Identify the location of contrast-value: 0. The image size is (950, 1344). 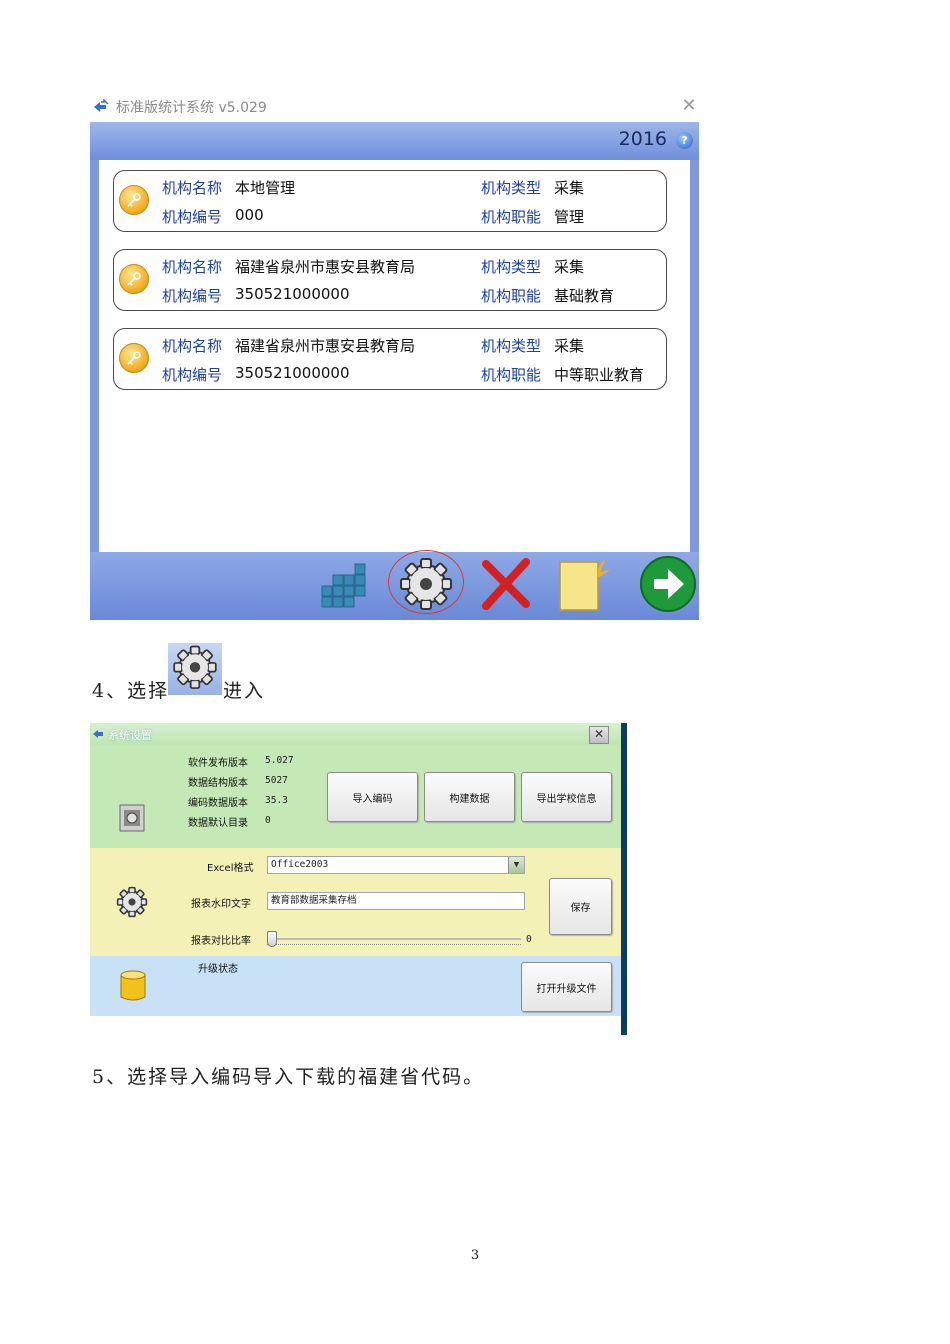
(529, 939).